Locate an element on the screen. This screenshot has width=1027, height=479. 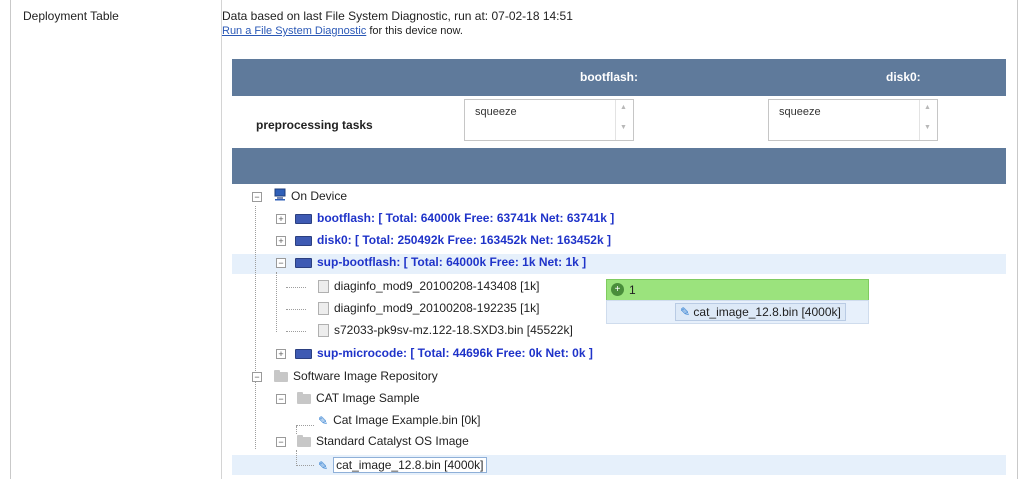
tree-node-label: diaginfo_mod9_20100208-143408 [1k] is located at coordinates (437, 286).